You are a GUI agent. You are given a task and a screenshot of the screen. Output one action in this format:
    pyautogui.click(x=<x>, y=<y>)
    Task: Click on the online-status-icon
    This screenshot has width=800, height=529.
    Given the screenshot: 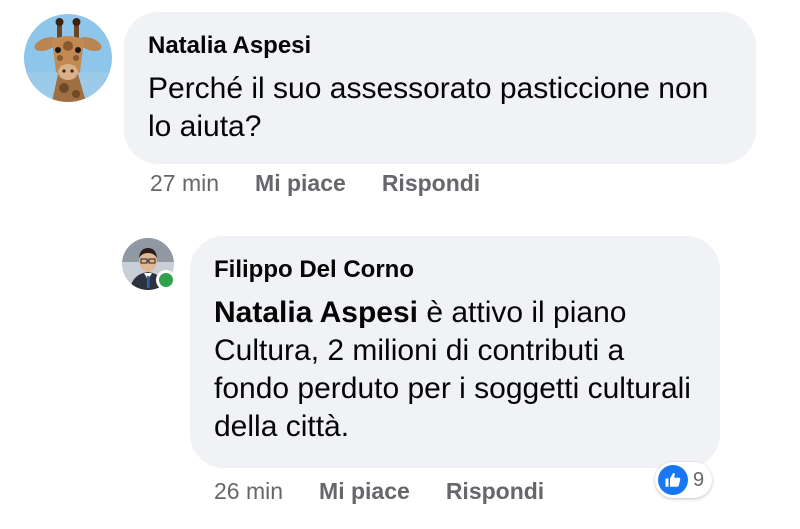 What is the action you would take?
    pyautogui.click(x=166, y=280)
    